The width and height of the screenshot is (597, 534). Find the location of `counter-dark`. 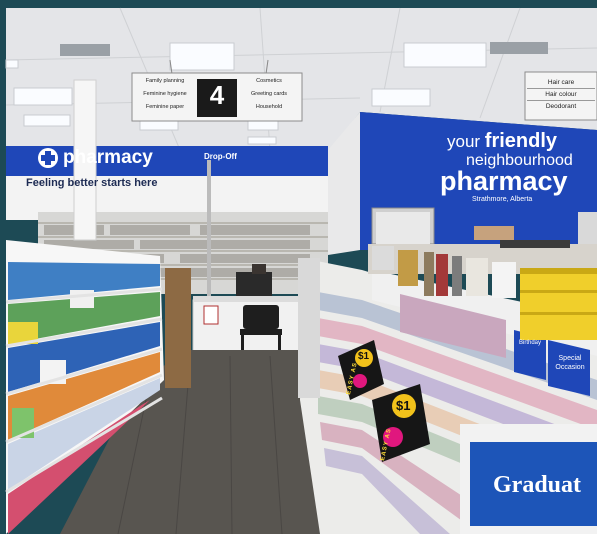

counter-dark is located at coordinates (535, 244).